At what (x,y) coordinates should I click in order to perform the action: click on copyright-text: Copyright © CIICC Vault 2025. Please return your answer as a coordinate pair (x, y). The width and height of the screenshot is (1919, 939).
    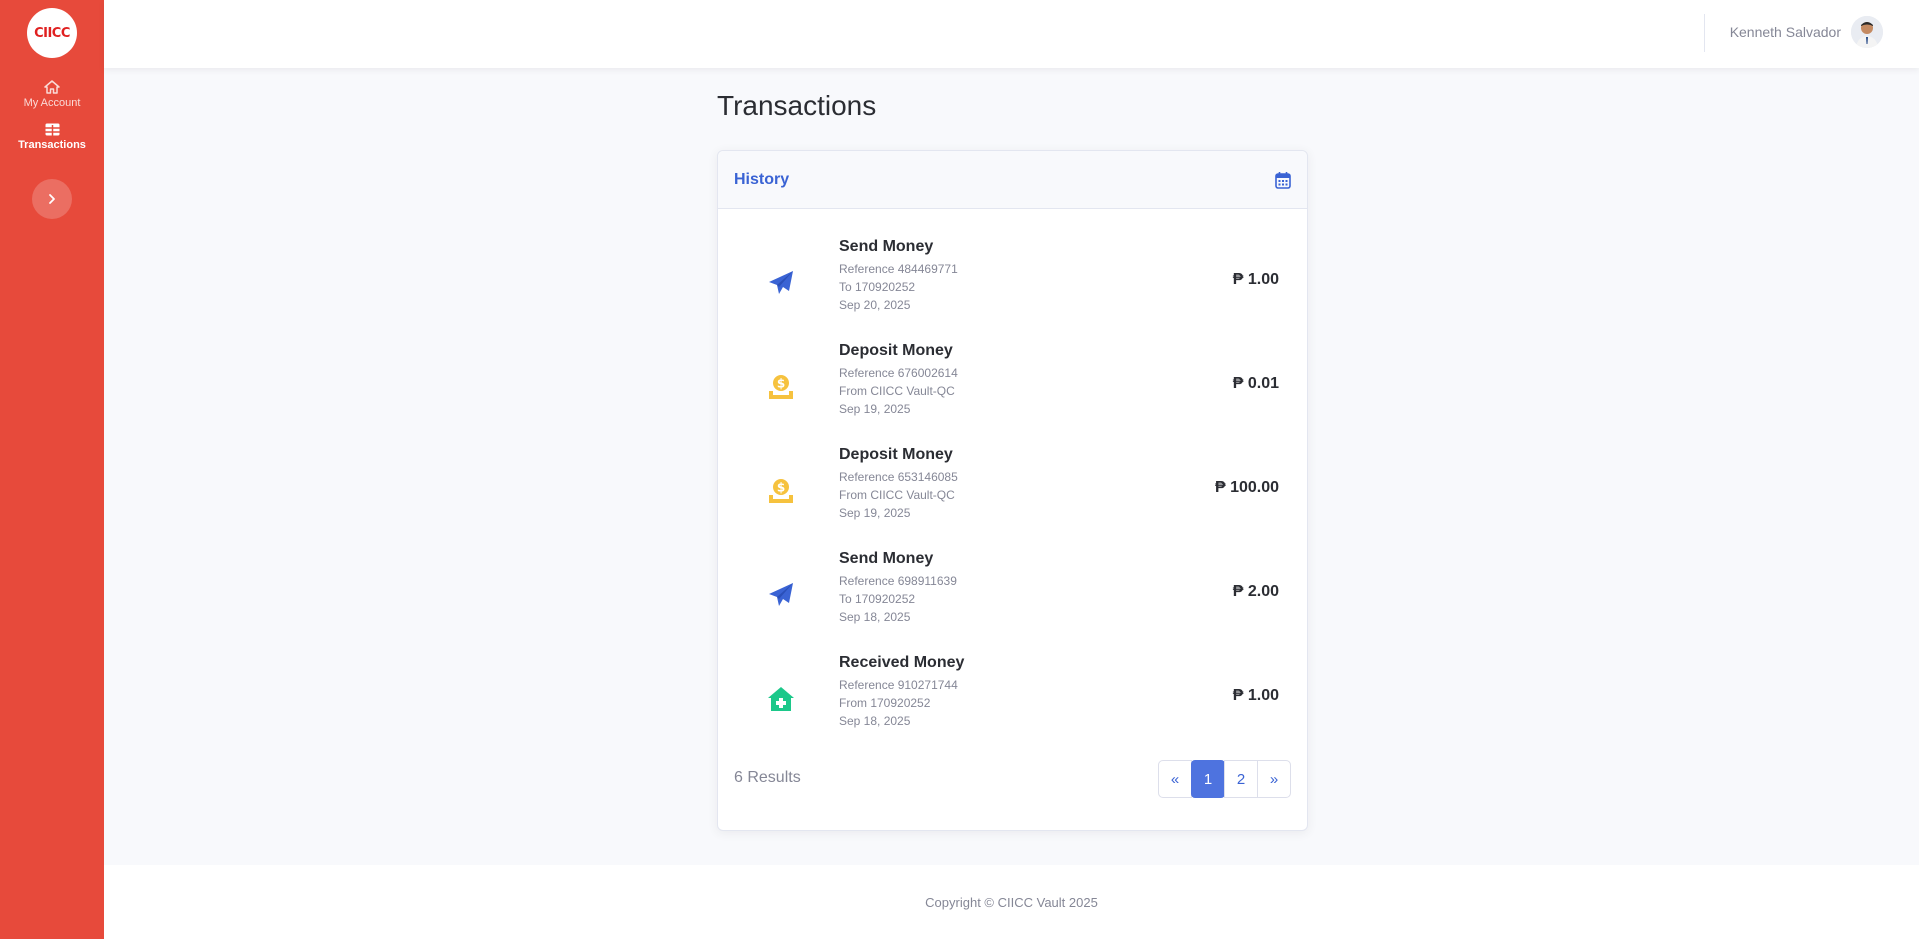
    Looking at the image, I should click on (1011, 902).